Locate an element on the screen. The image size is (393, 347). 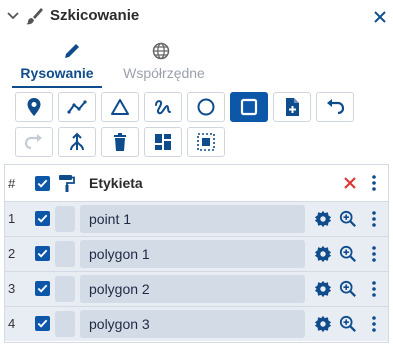
table-row: 3 polygon 2 is located at coordinates (196, 288).